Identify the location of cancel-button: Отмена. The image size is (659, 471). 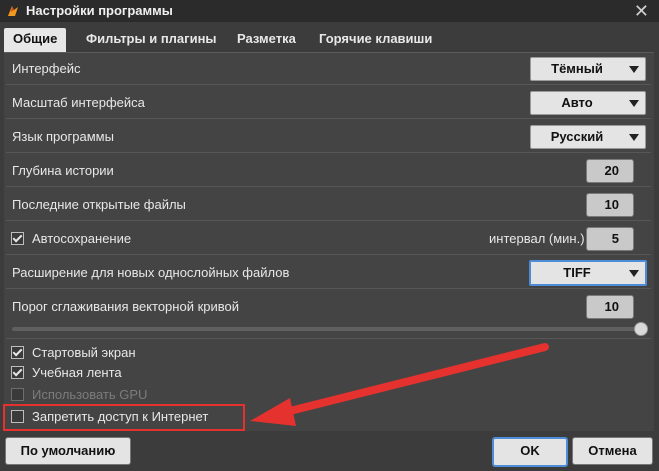
(612, 451).